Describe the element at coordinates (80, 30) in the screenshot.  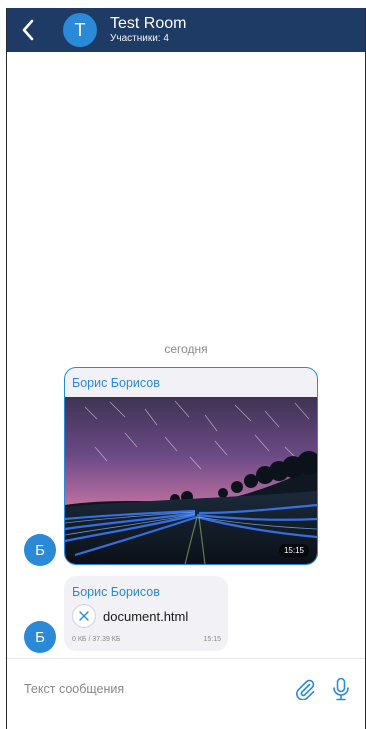
I see `room-avatar: T` at that location.